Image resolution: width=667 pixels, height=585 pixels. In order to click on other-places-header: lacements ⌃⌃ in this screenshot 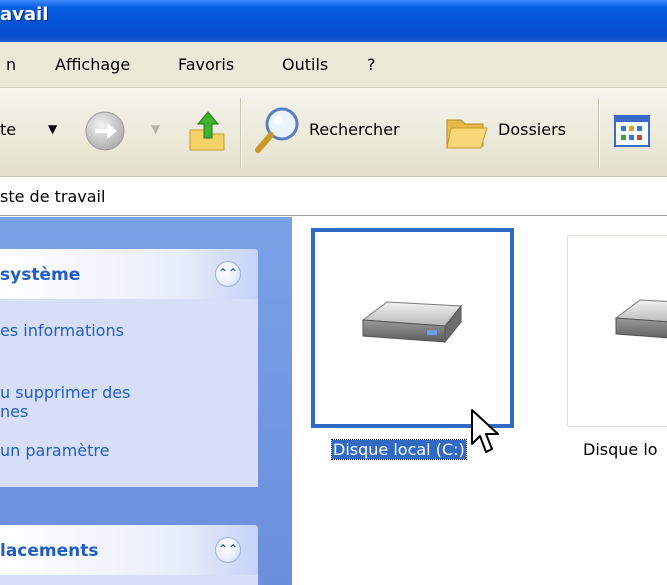, I will do `click(129, 550)`.